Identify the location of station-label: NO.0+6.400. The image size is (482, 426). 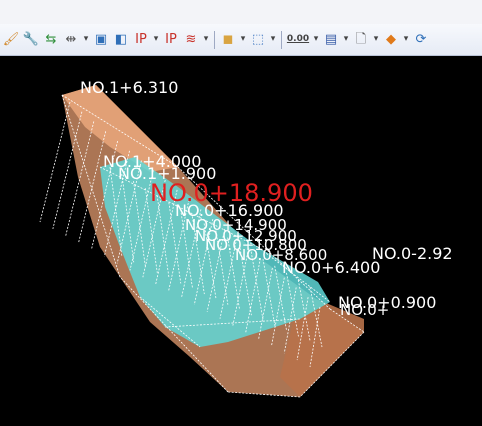
(331, 267).